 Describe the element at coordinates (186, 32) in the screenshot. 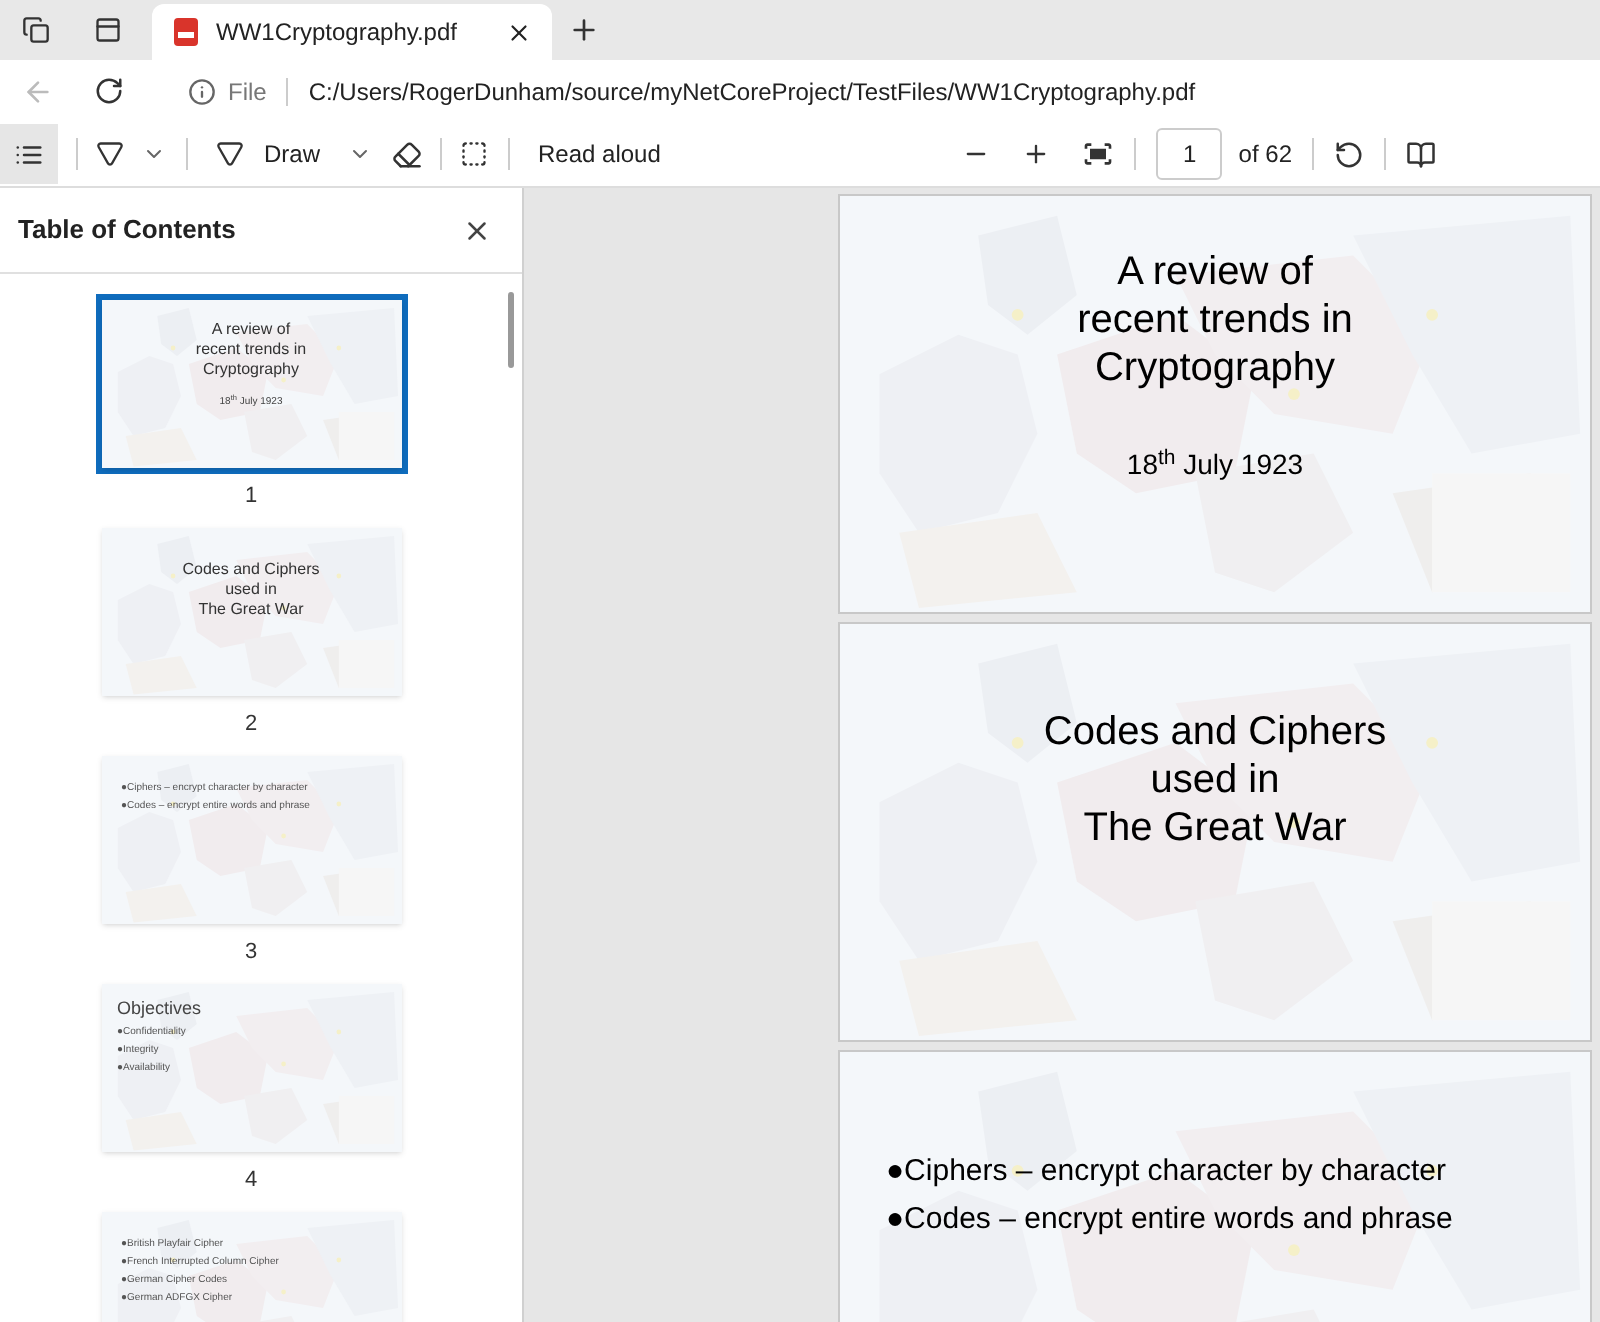

I see `pdf-file-icon` at that location.